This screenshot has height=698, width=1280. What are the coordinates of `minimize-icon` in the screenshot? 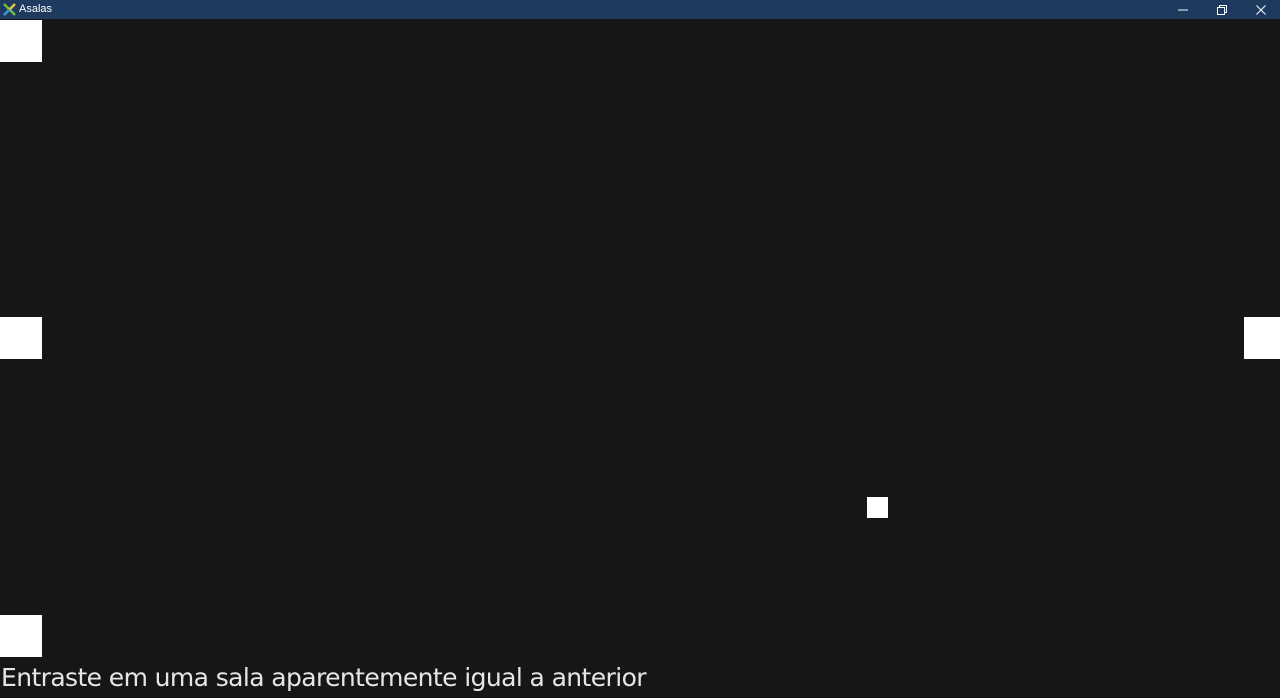 It's located at (1182, 9).